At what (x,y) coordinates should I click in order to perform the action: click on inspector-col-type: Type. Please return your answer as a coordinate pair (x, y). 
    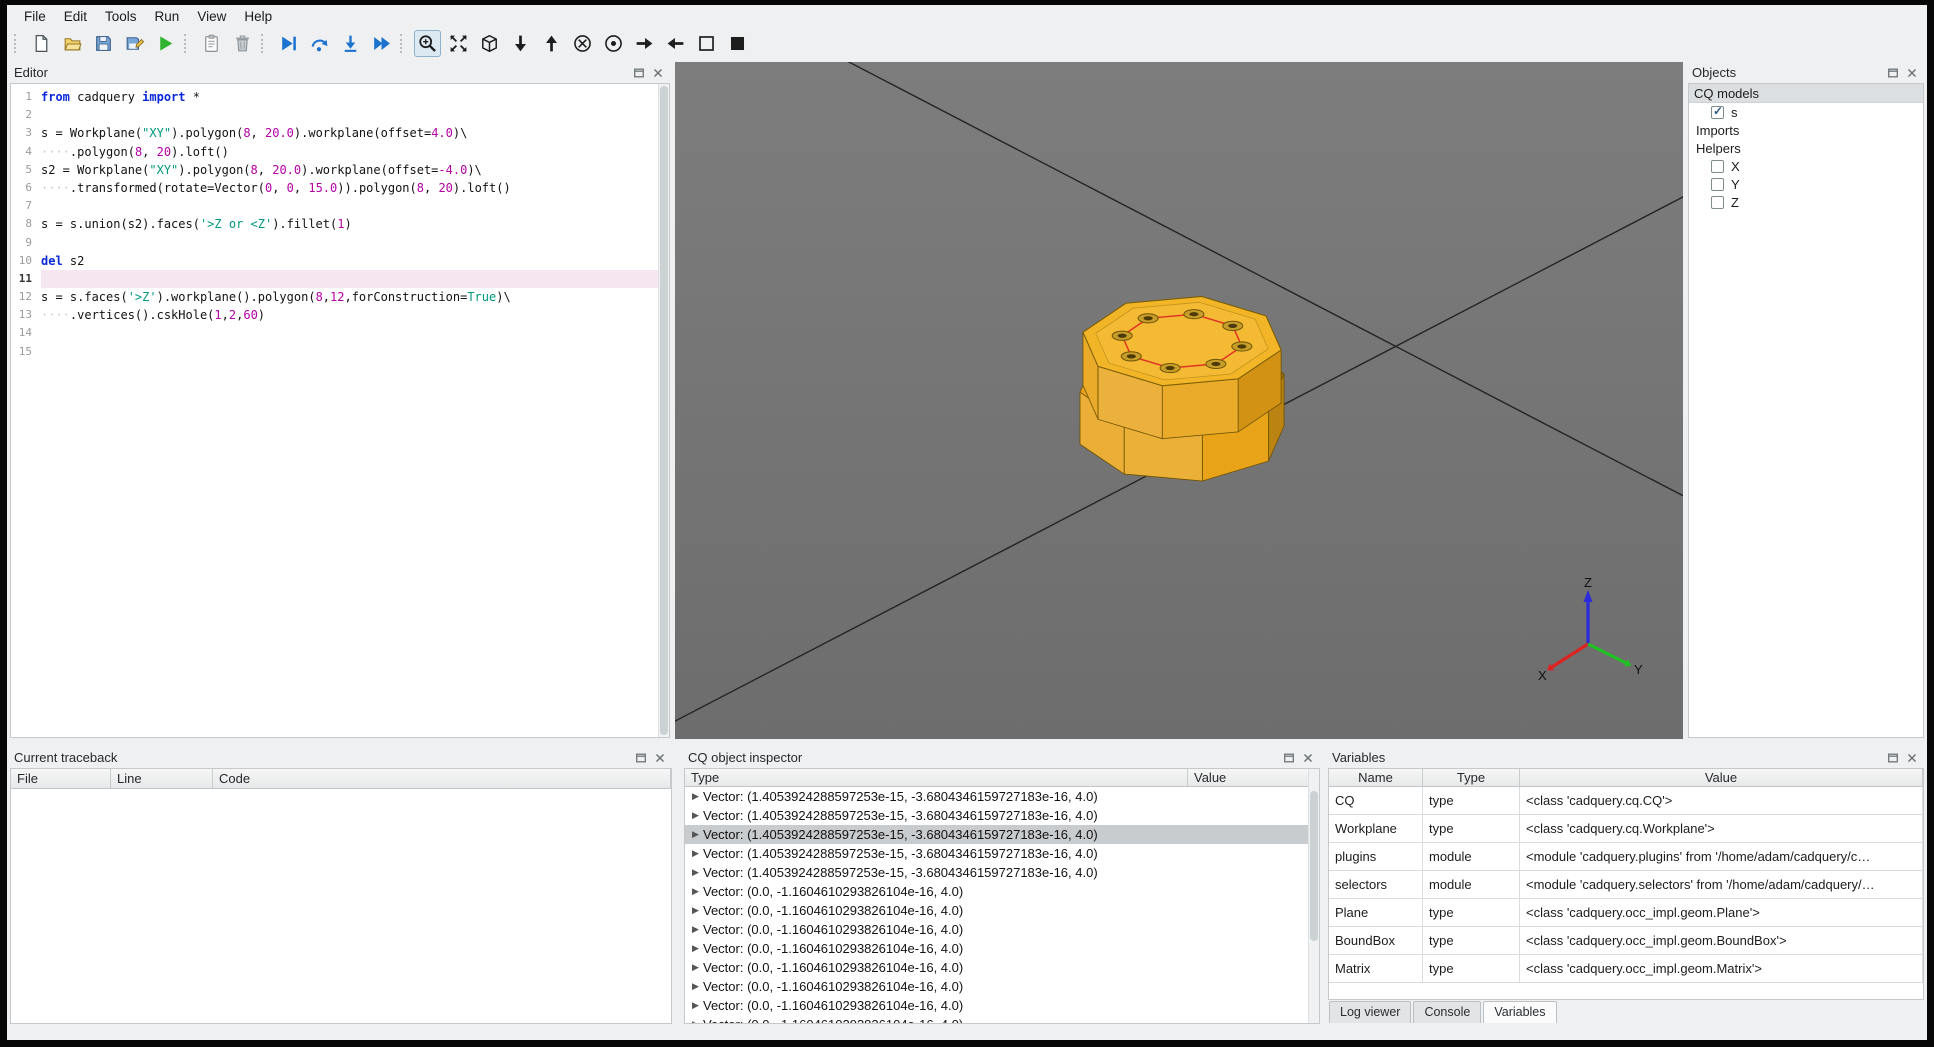
    Looking at the image, I should click on (936, 777).